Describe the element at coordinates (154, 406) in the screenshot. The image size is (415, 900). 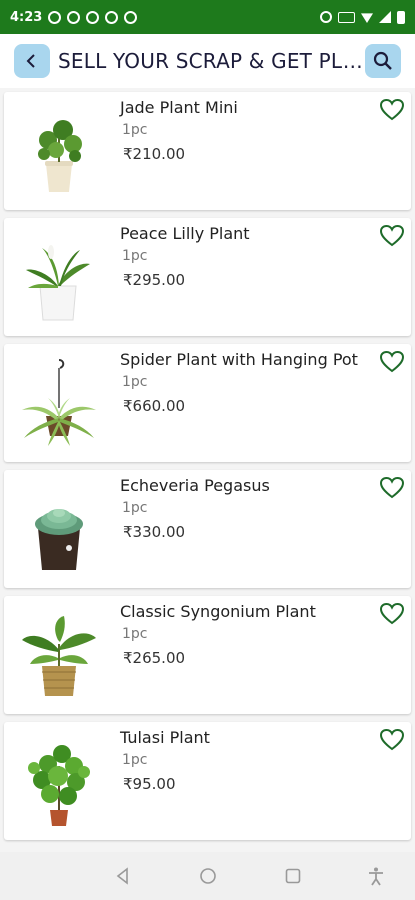
I see `product-price: ₹660.00` at that location.